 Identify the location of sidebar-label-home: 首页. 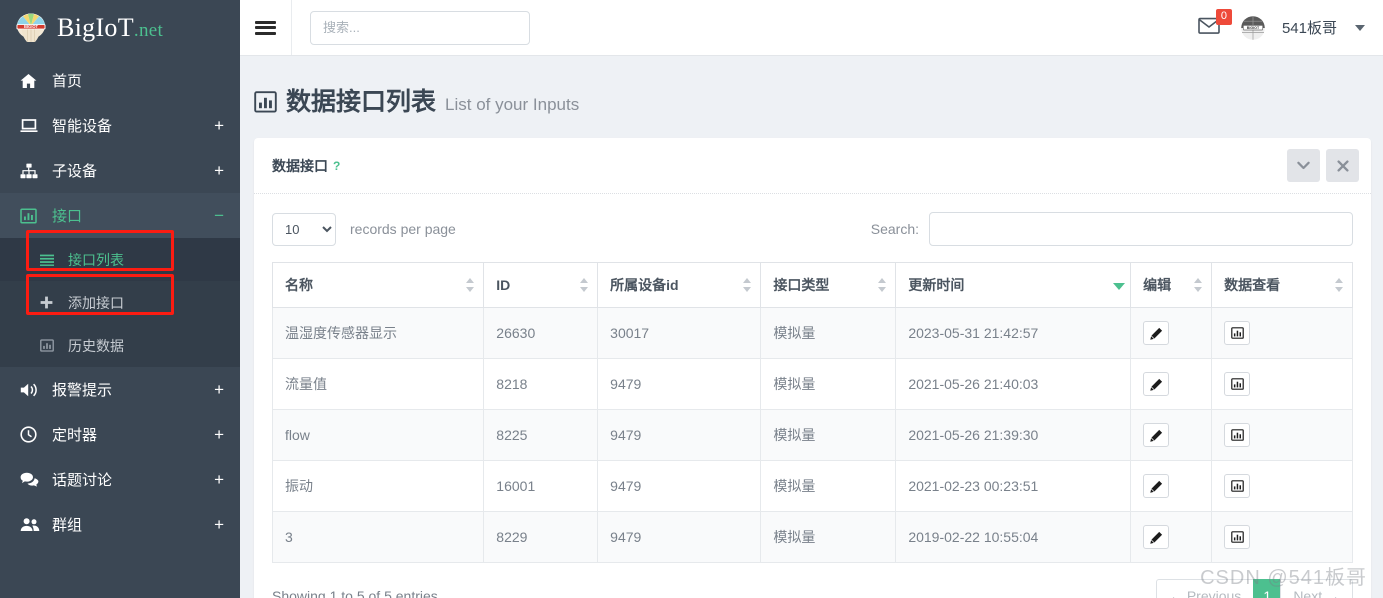
(67, 81).